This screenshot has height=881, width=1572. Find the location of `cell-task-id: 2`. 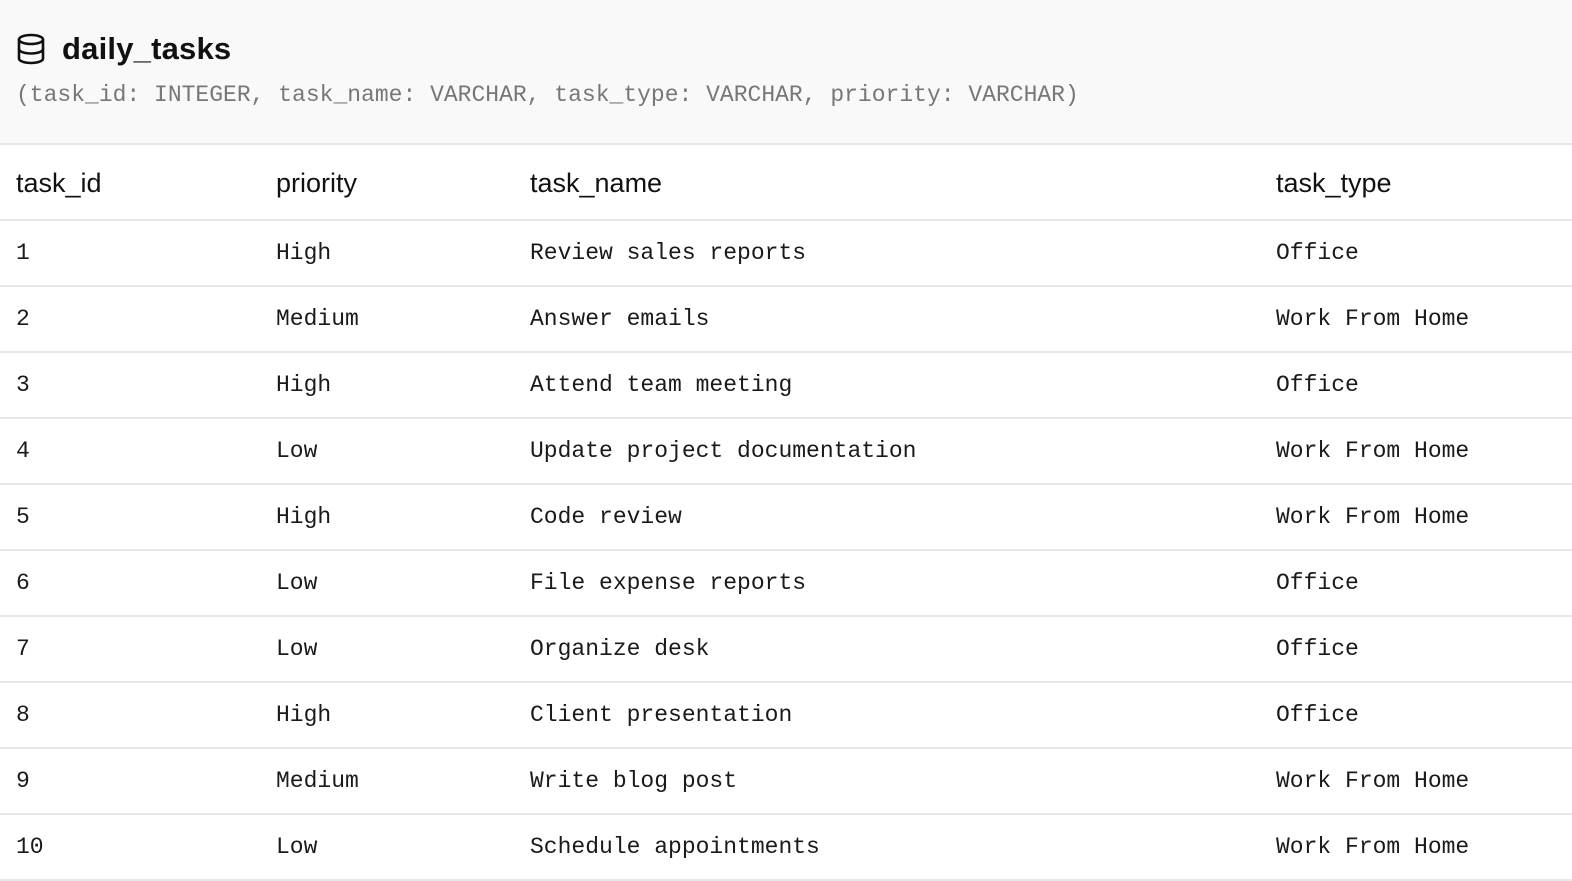

cell-task-id: 2 is located at coordinates (23, 319).